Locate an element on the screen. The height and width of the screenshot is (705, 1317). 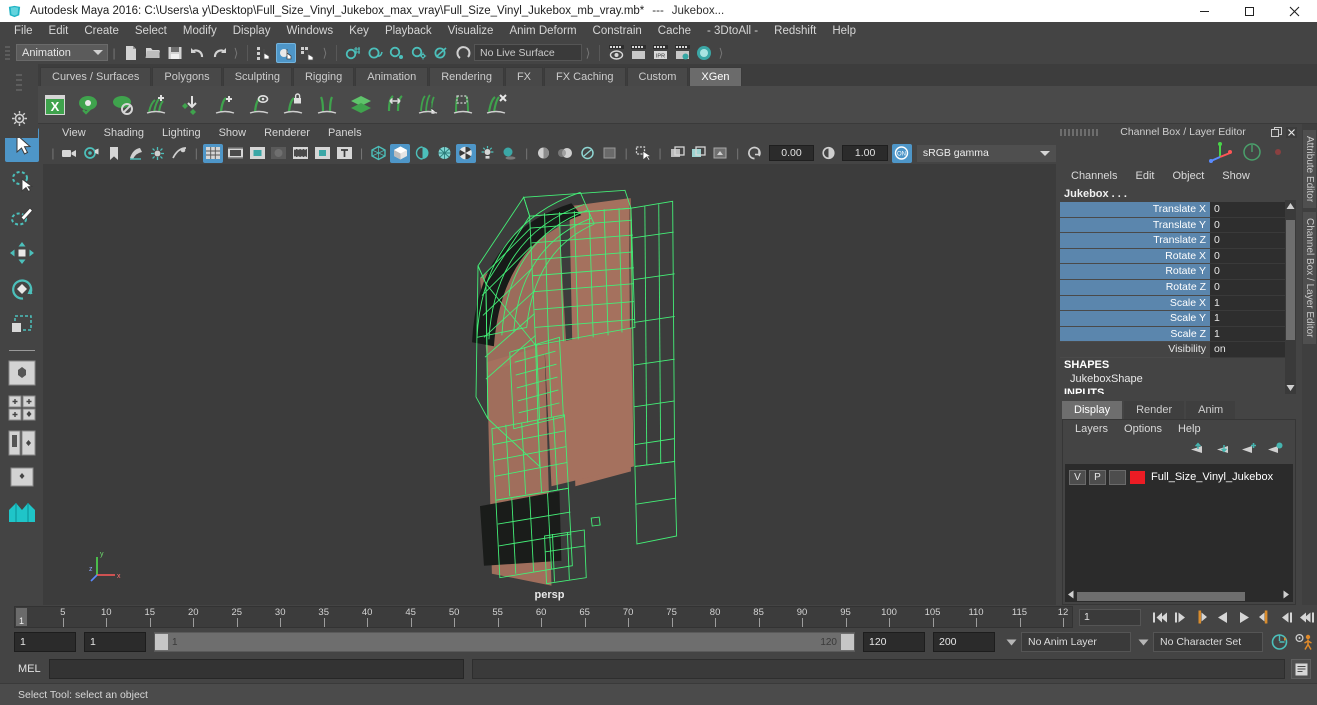
scroll-left-icon is located at coordinates (1071, 596).